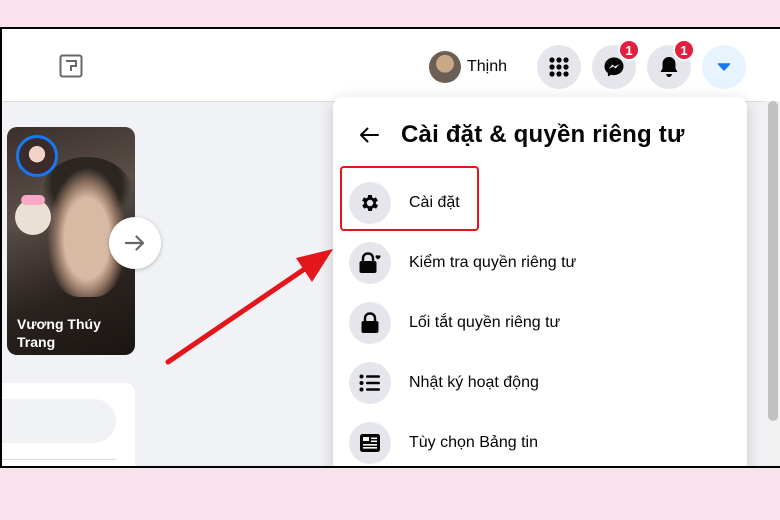 This screenshot has height=520, width=780. I want to click on messenger-badge: 1, so click(629, 50).